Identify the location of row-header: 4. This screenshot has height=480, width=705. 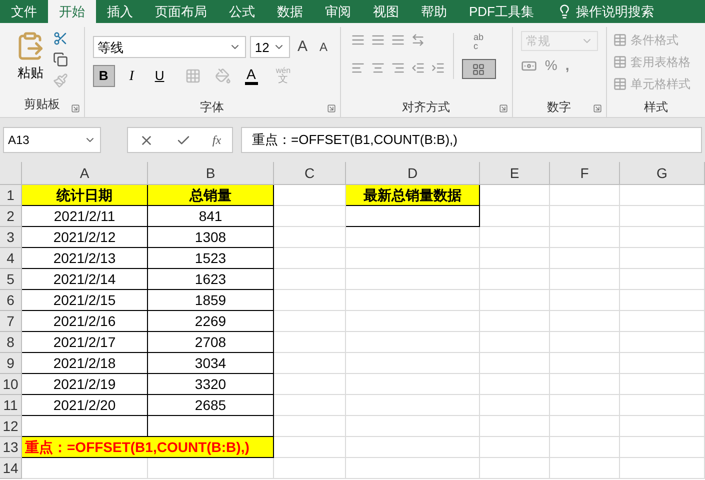
(11, 258).